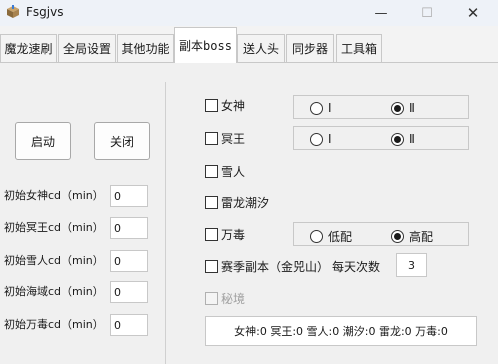  I want to click on goddess-level-2-radio: Ⅱ, so click(403, 108).